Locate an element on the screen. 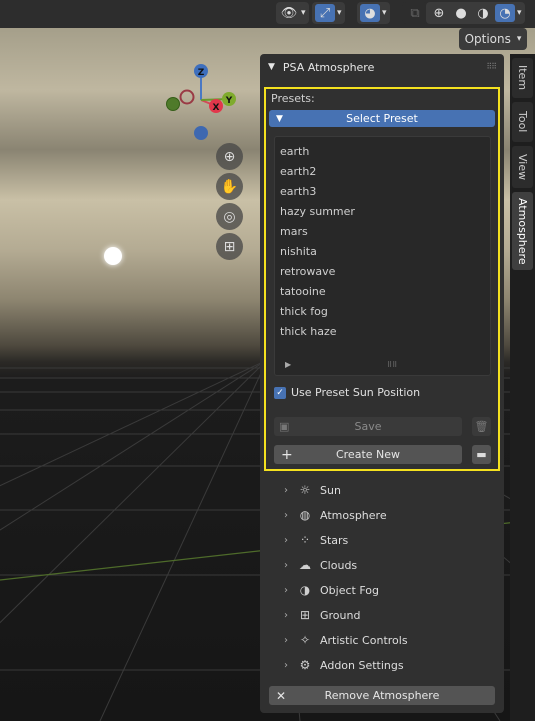 Image resolution: width=535 pixels, height=721 pixels. tab-atmosphere: Atmosphere is located at coordinates (522, 231).